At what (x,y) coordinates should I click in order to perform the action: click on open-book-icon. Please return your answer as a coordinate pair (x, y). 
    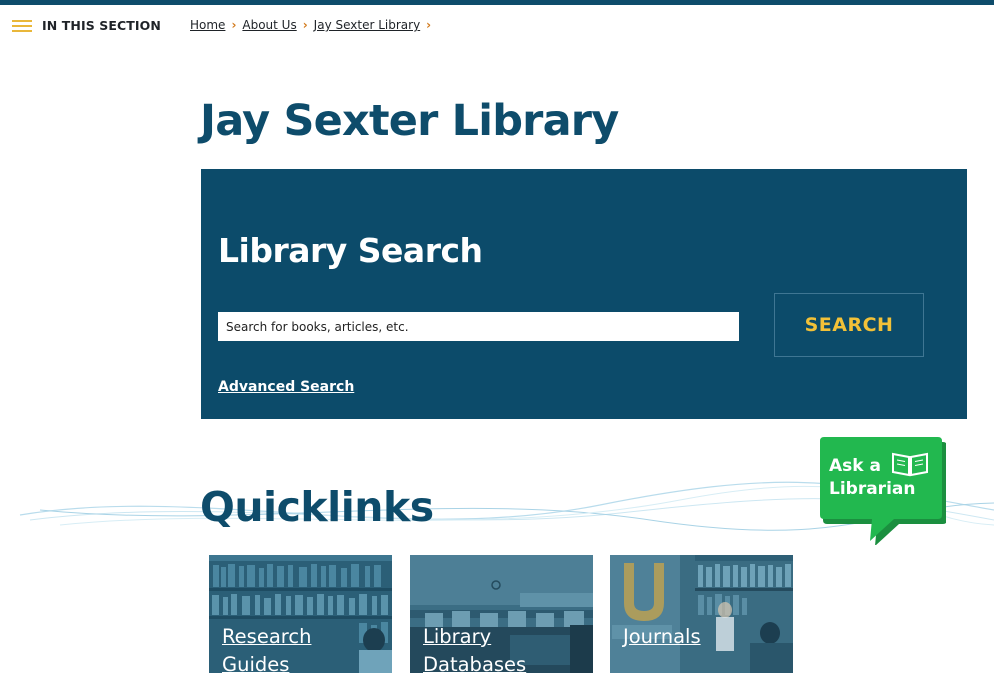
    Looking at the image, I should click on (910, 464).